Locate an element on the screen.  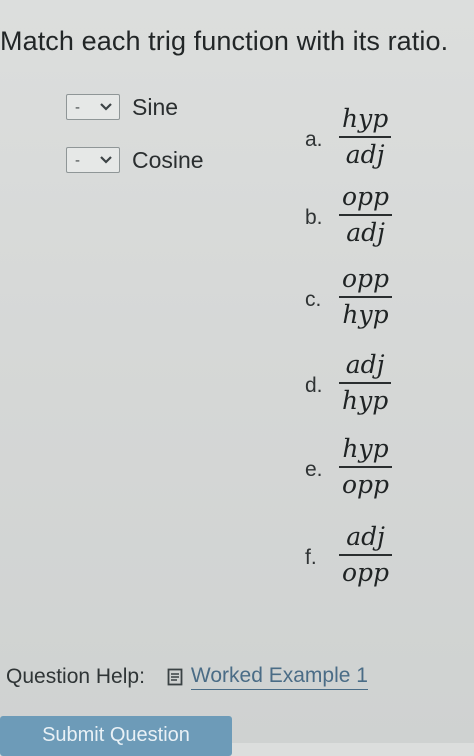
cosine-label: Cosine is located at coordinates (168, 159).